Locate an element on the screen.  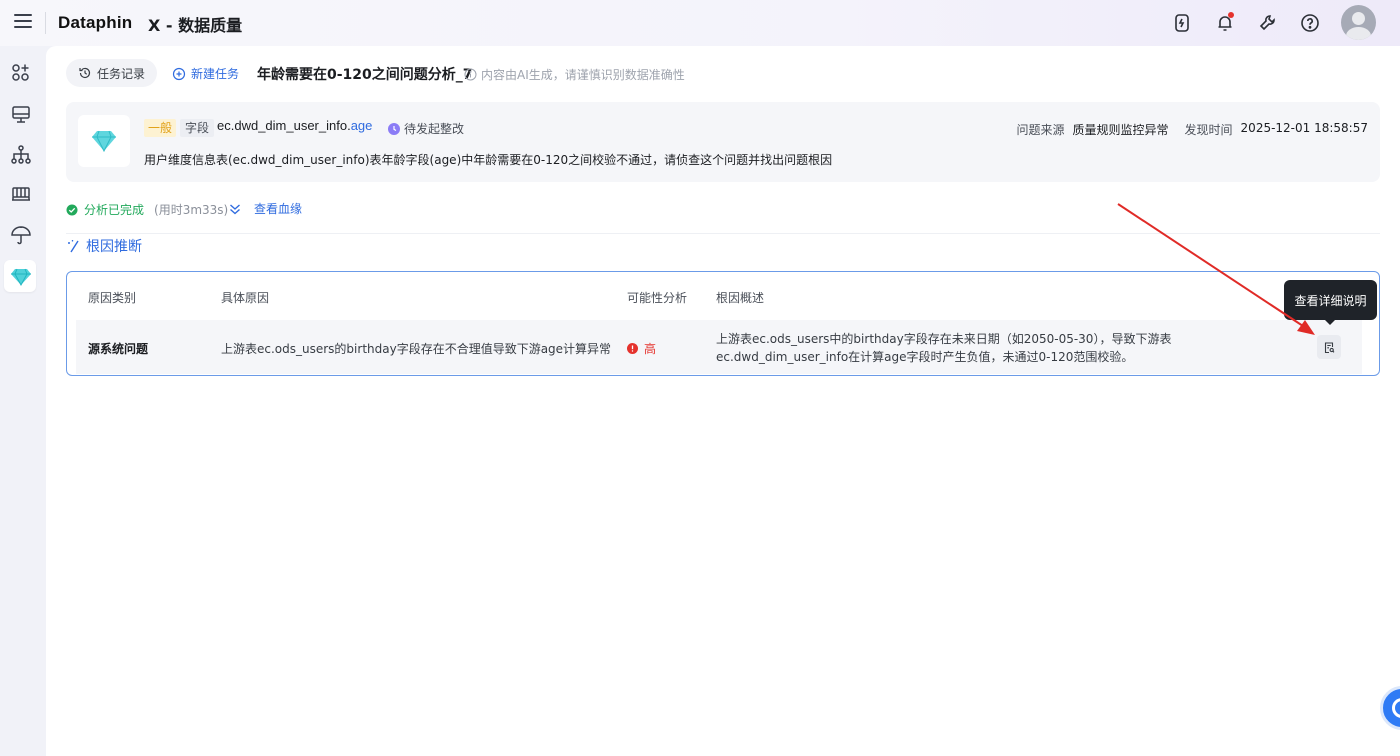
root-cause-heading: 根因推断 is located at coordinates (104, 246).